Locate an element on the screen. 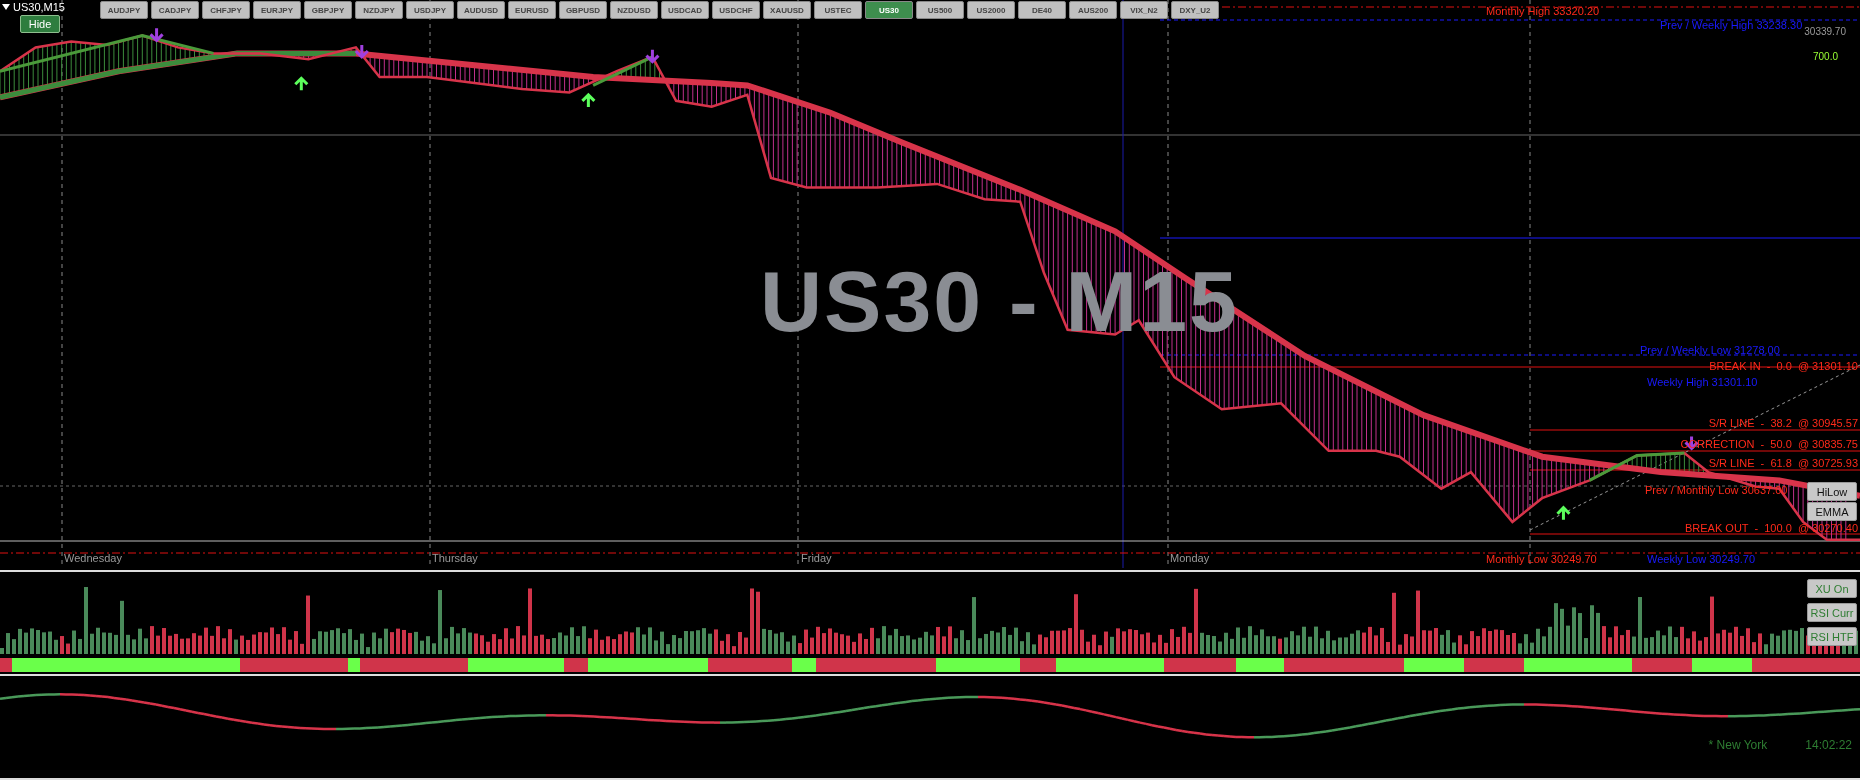  symbol-button: EURUSD is located at coordinates (532, 10).